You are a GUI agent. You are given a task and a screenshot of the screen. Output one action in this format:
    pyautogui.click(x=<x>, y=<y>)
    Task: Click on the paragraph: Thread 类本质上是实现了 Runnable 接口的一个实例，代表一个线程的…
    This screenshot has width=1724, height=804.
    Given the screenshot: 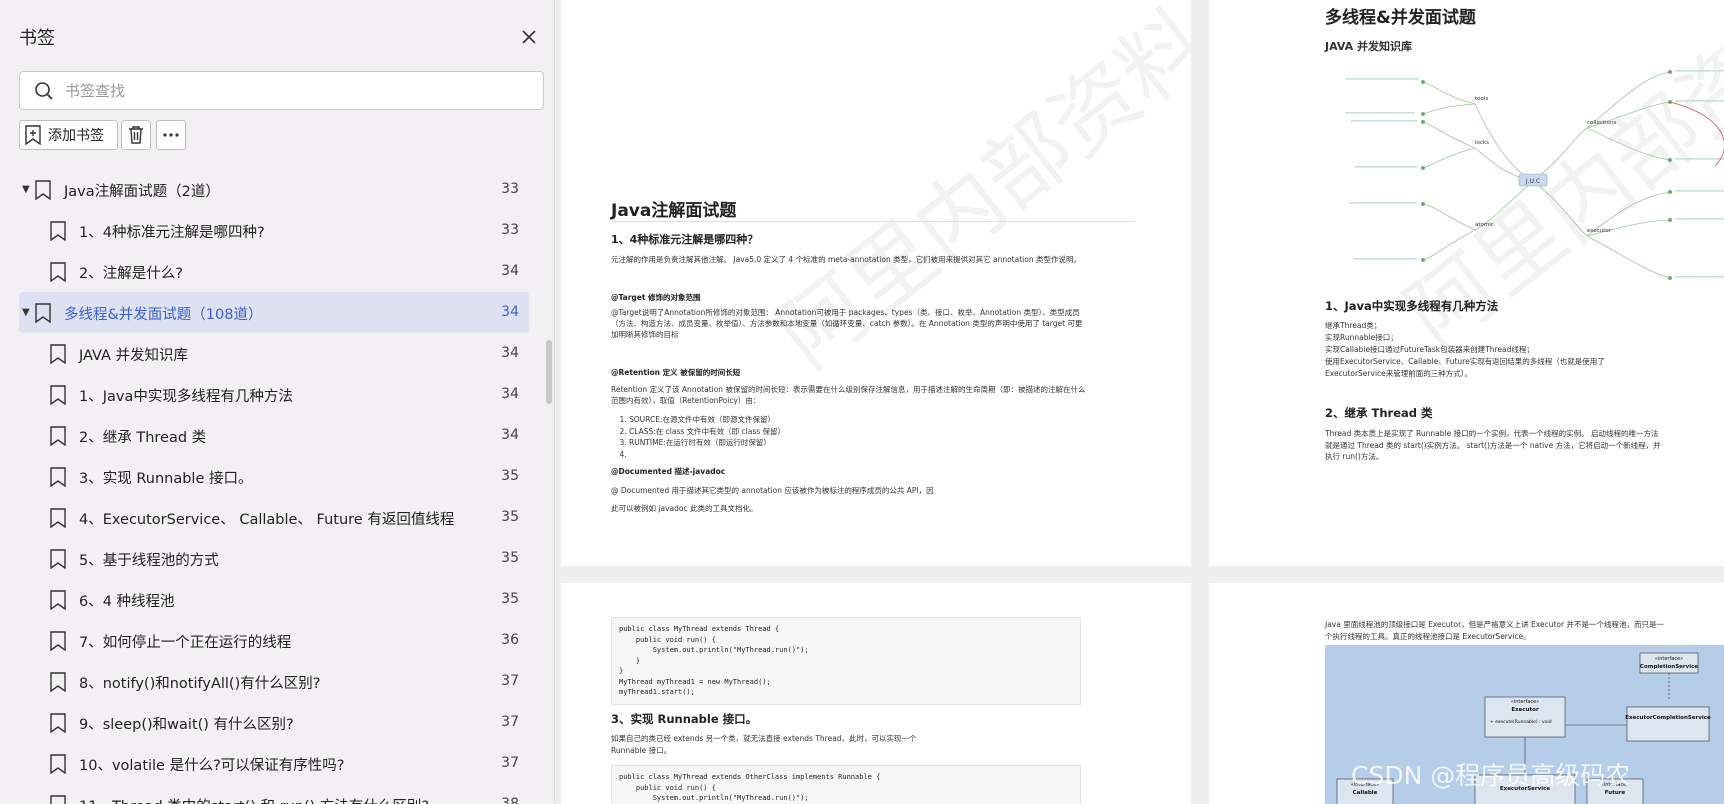 What is the action you would take?
    pyautogui.click(x=1493, y=445)
    